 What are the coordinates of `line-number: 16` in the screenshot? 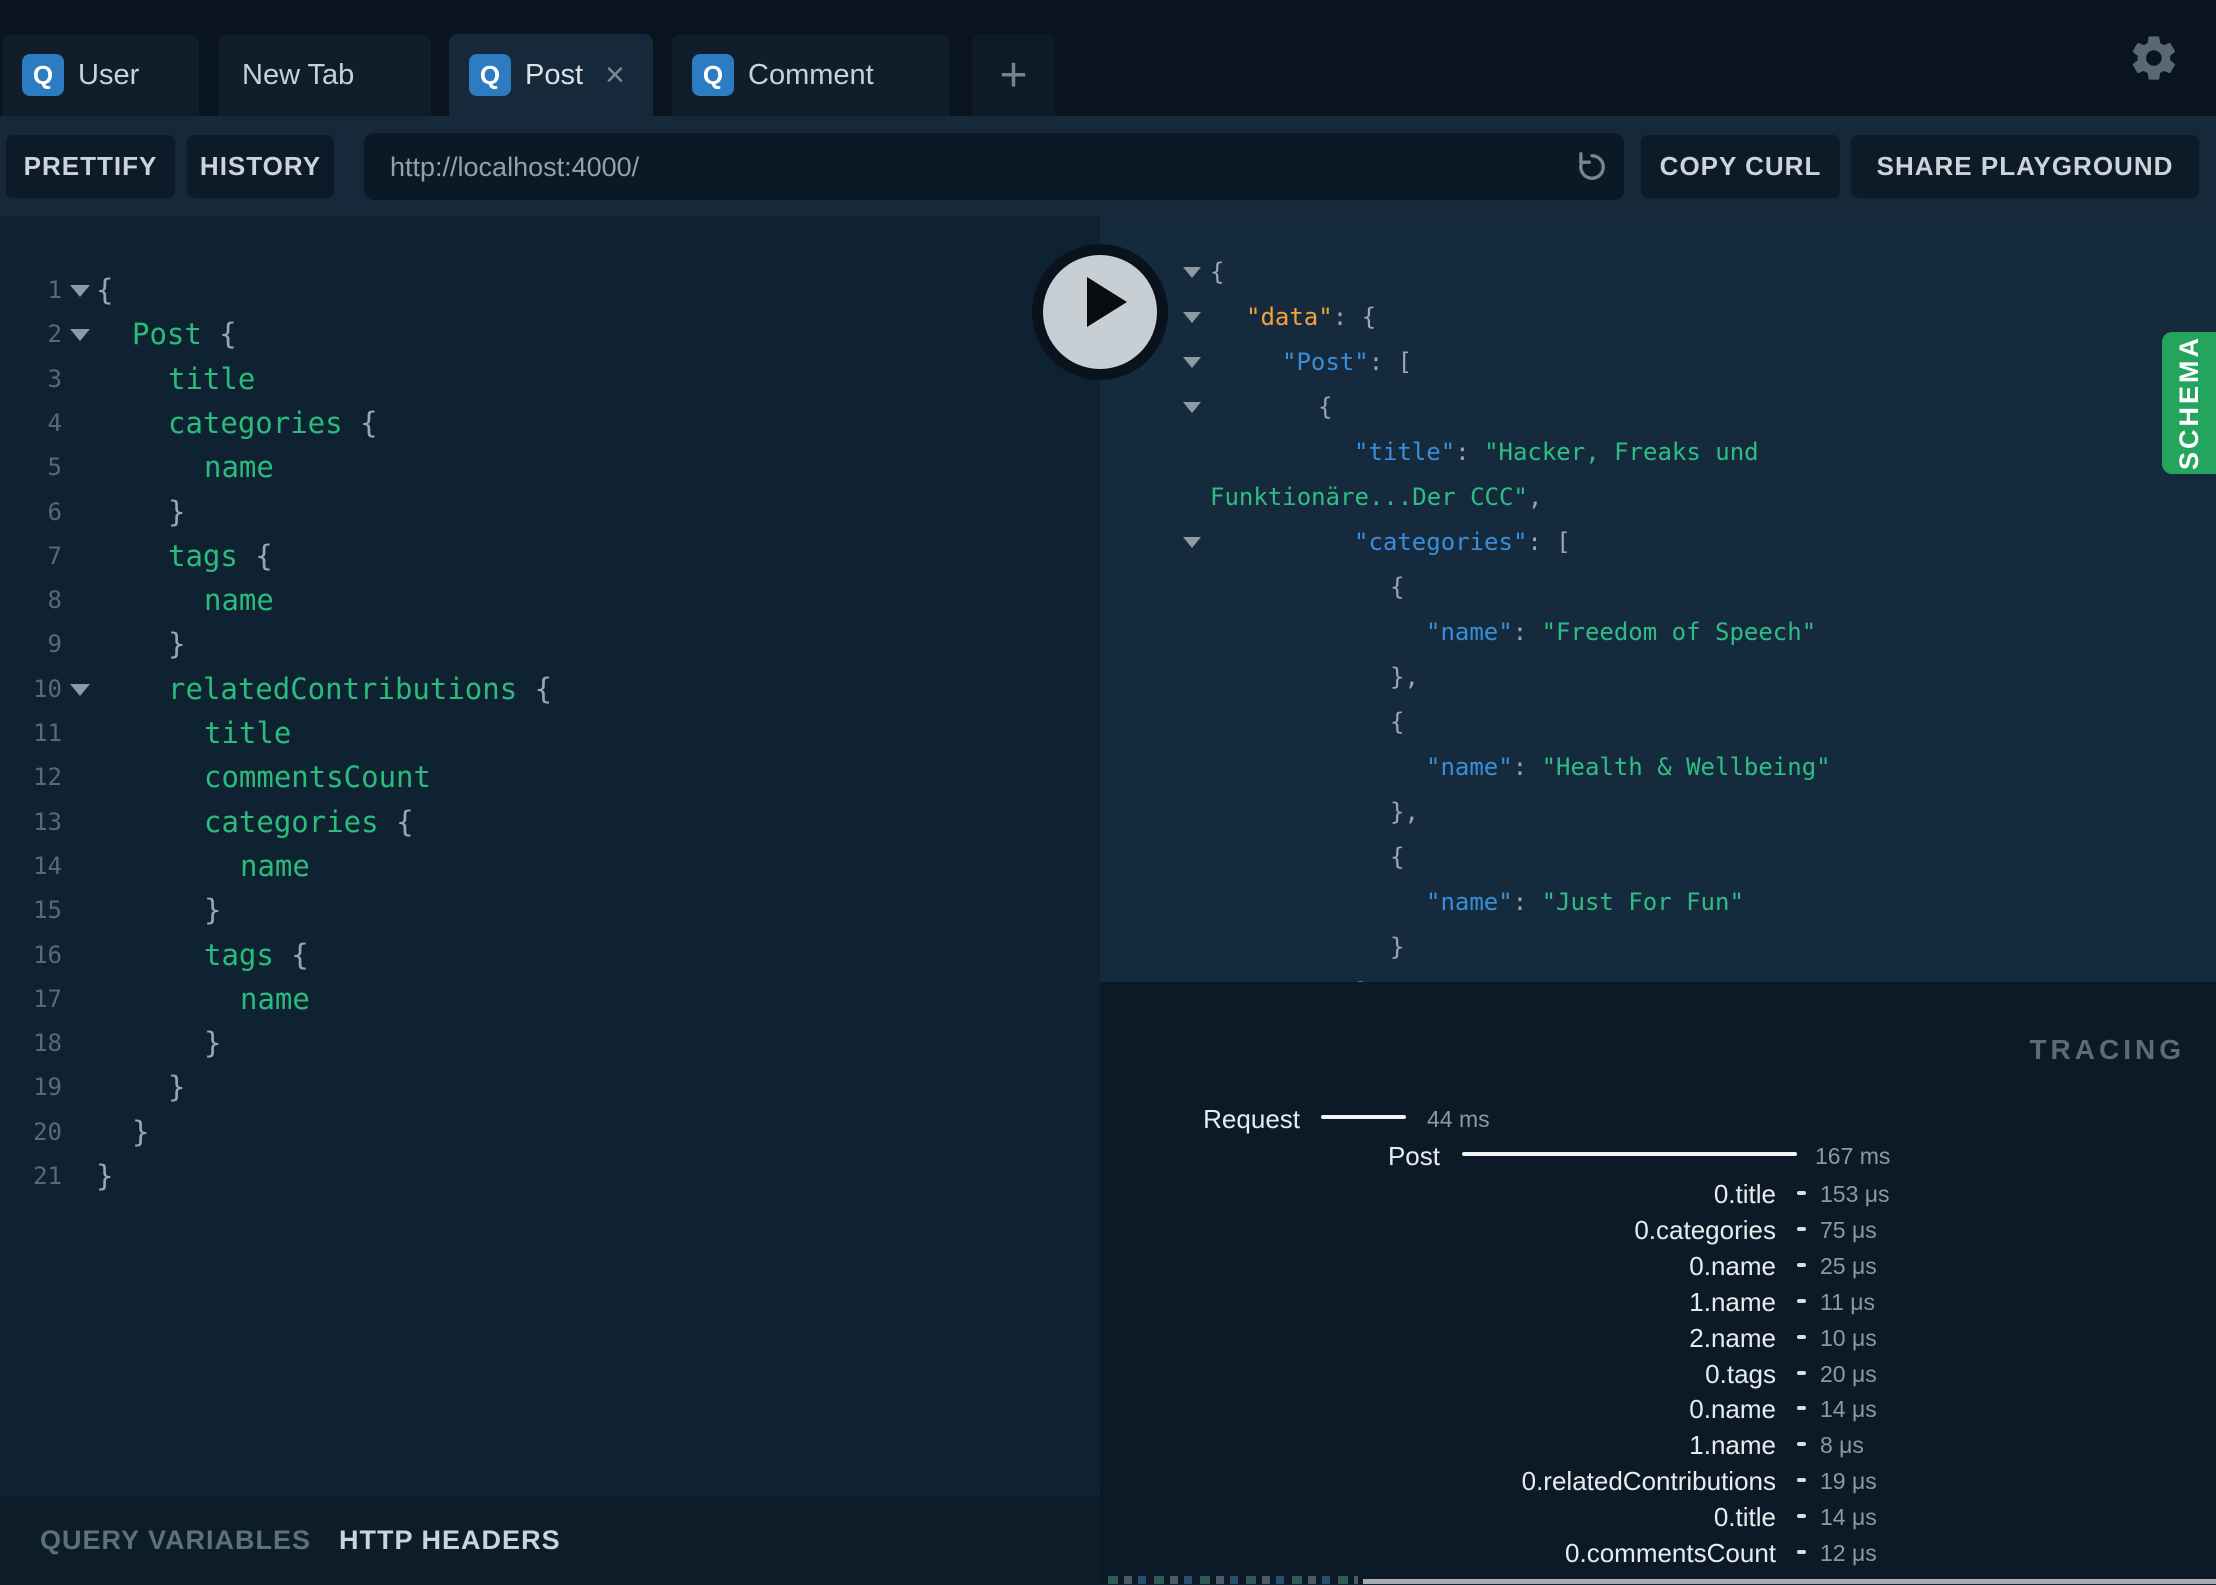 It's located at (47, 954).